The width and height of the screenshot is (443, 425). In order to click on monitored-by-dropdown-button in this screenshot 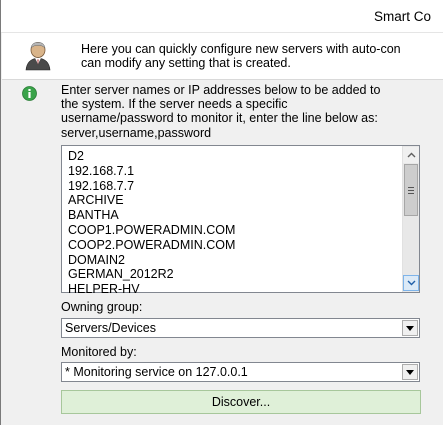, I will do `click(410, 372)`.